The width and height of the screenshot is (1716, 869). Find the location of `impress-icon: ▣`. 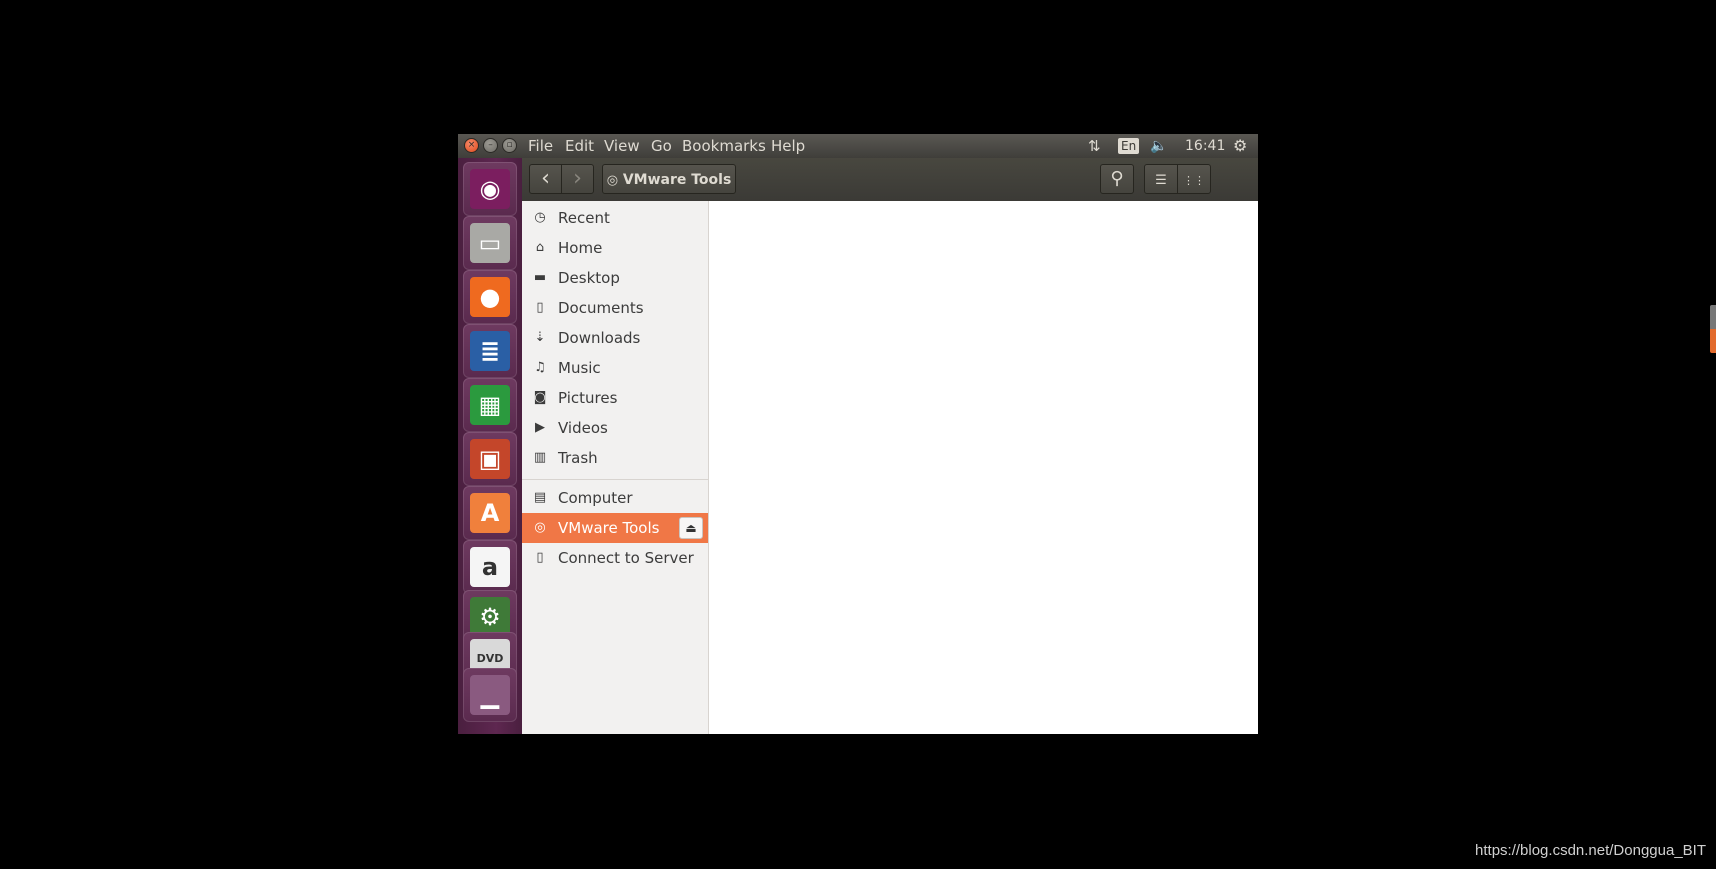

impress-icon: ▣ is located at coordinates (490, 459).